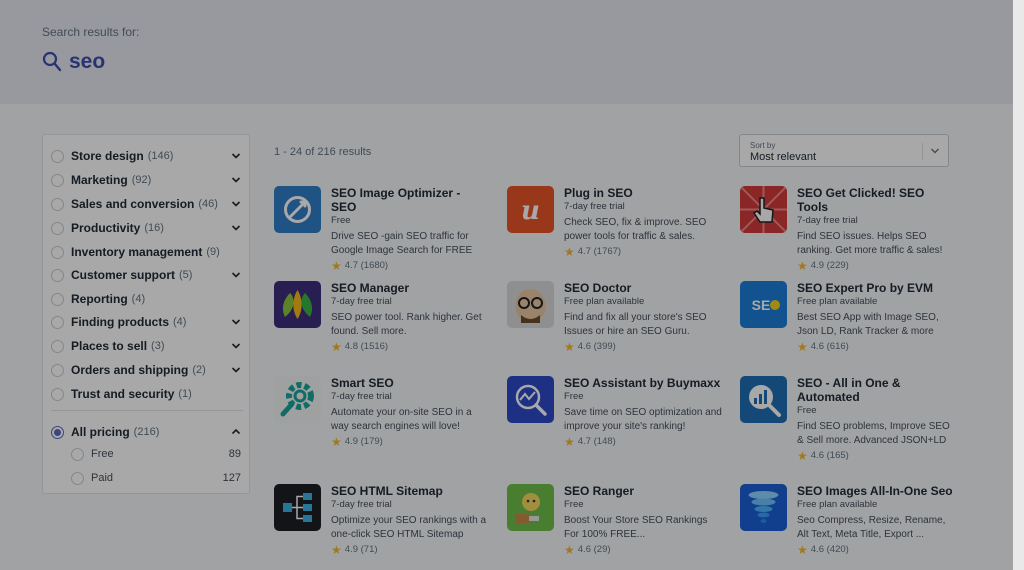 The width and height of the screenshot is (1024, 570). What do you see at coordinates (1018, 285) in the screenshot?
I see `scrollbar` at bounding box center [1018, 285].